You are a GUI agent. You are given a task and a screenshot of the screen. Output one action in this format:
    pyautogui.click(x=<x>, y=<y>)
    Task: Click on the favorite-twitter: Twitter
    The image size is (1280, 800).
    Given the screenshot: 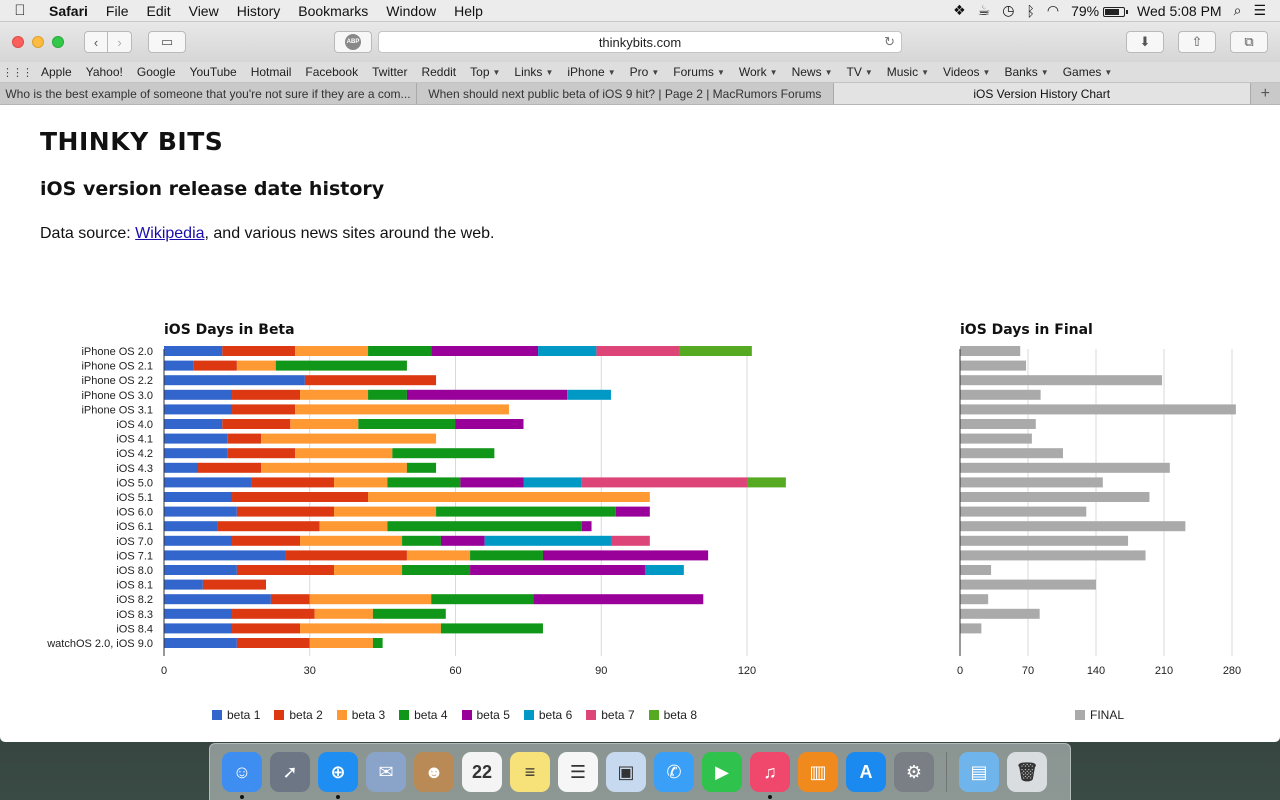 What is the action you would take?
    pyautogui.click(x=389, y=72)
    